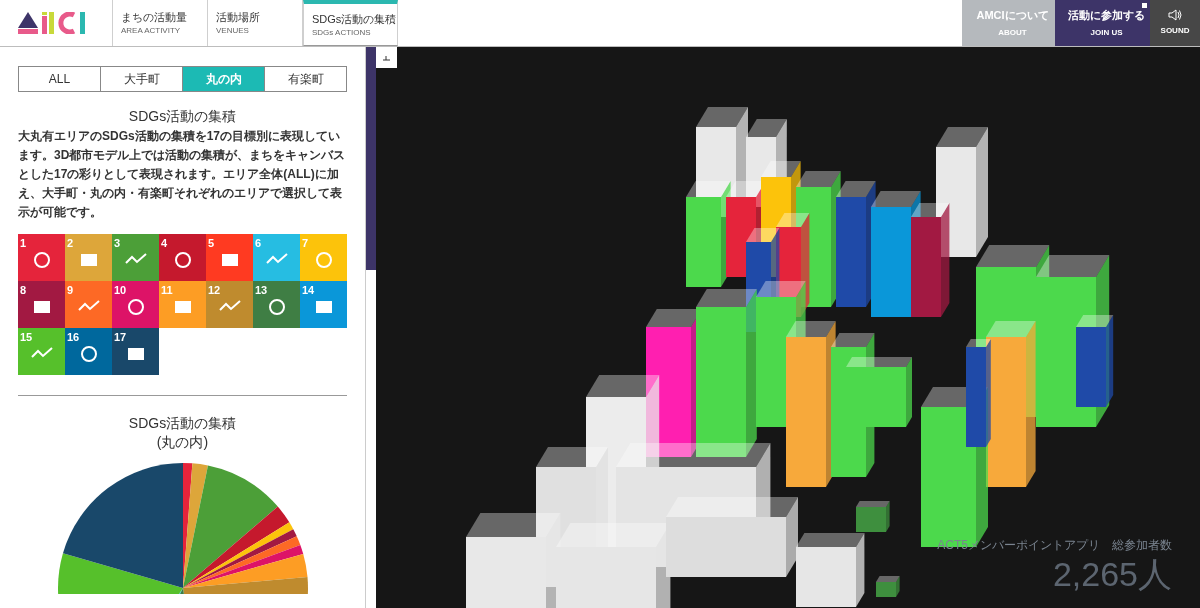  I want to click on sdg-tile: 8, so click(41, 304).